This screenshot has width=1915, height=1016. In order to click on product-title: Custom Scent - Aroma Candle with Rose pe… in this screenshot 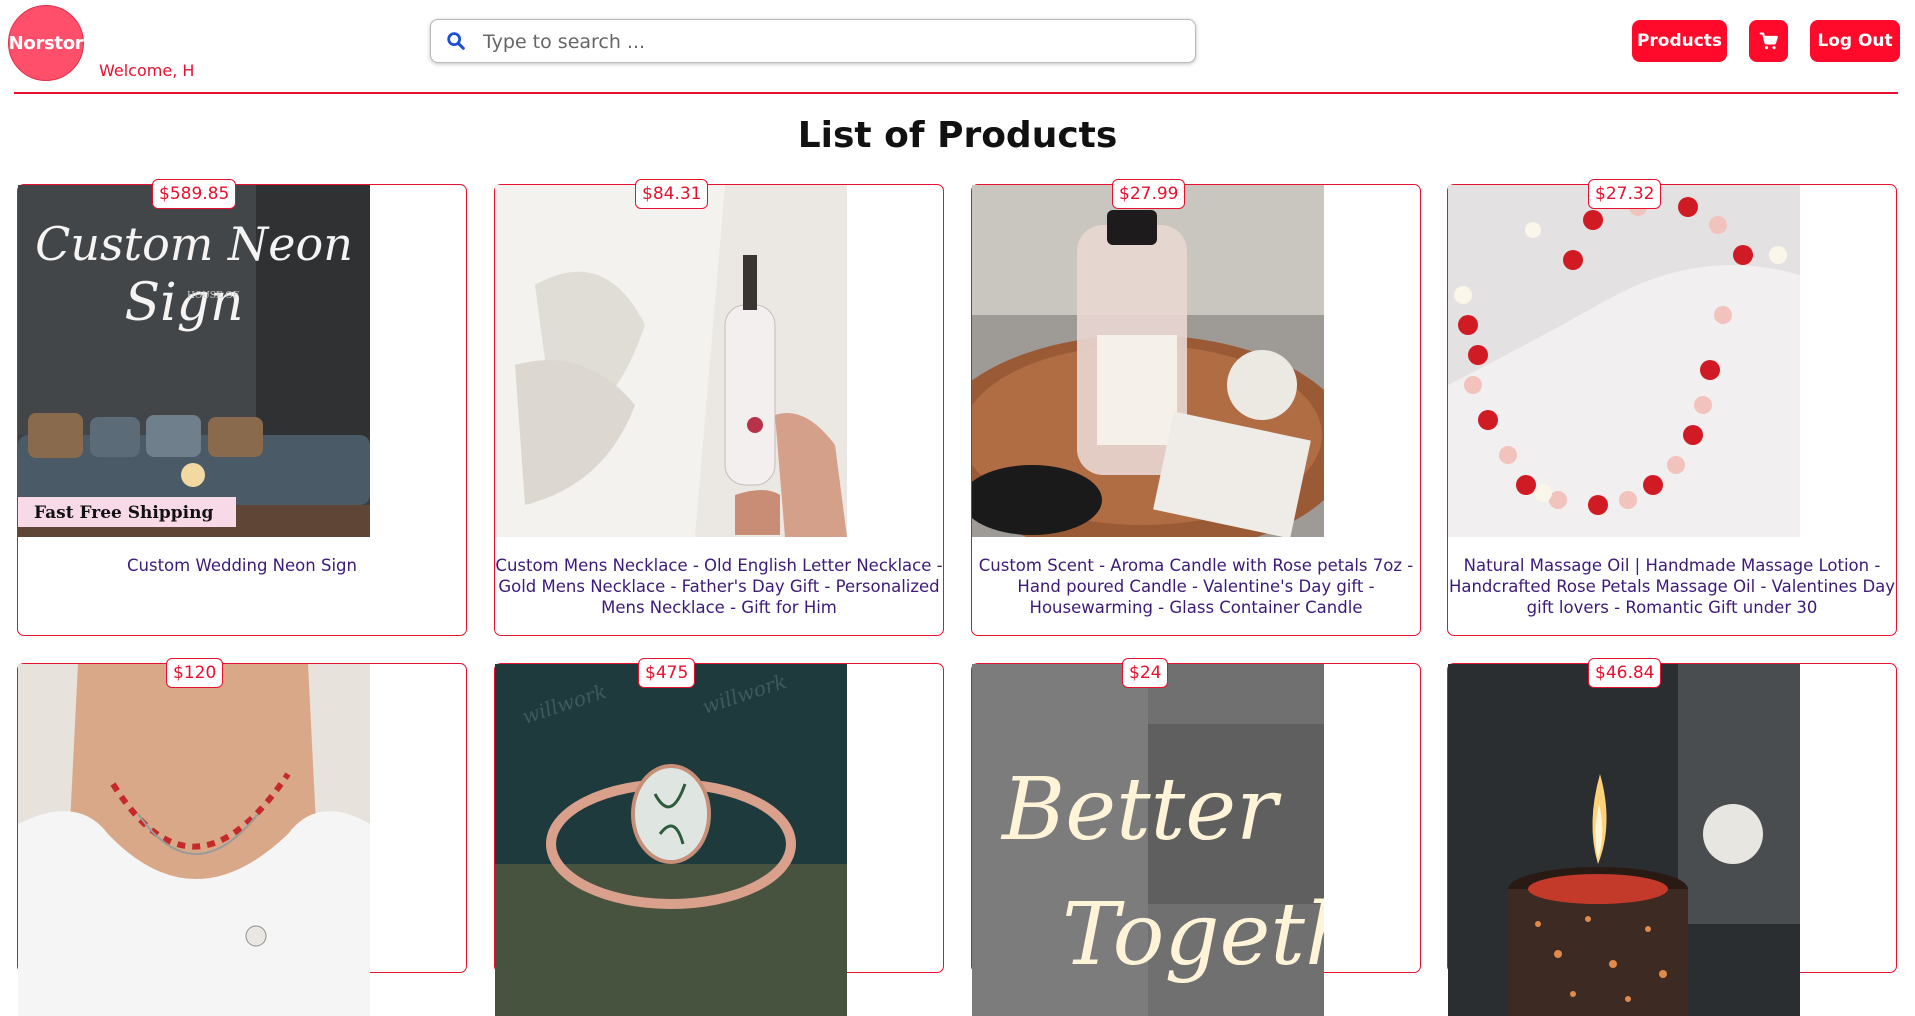, I will do `click(1196, 586)`.